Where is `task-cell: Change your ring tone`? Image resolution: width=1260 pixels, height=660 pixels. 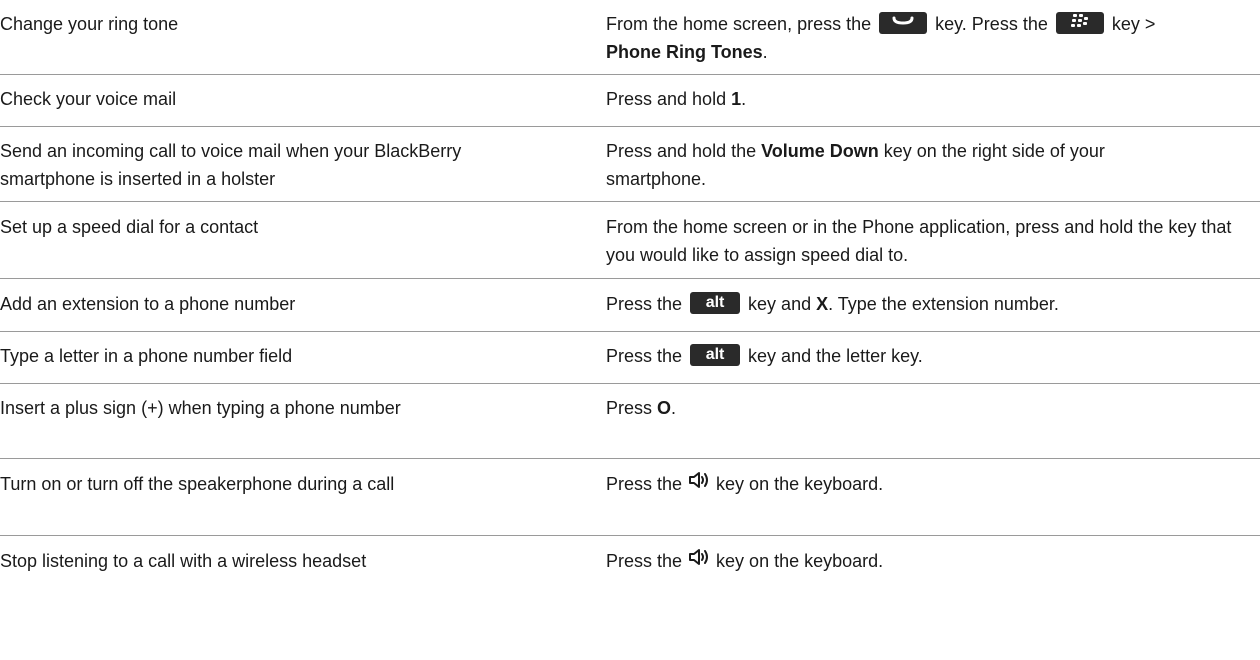 task-cell: Change your ring tone is located at coordinates (89, 24).